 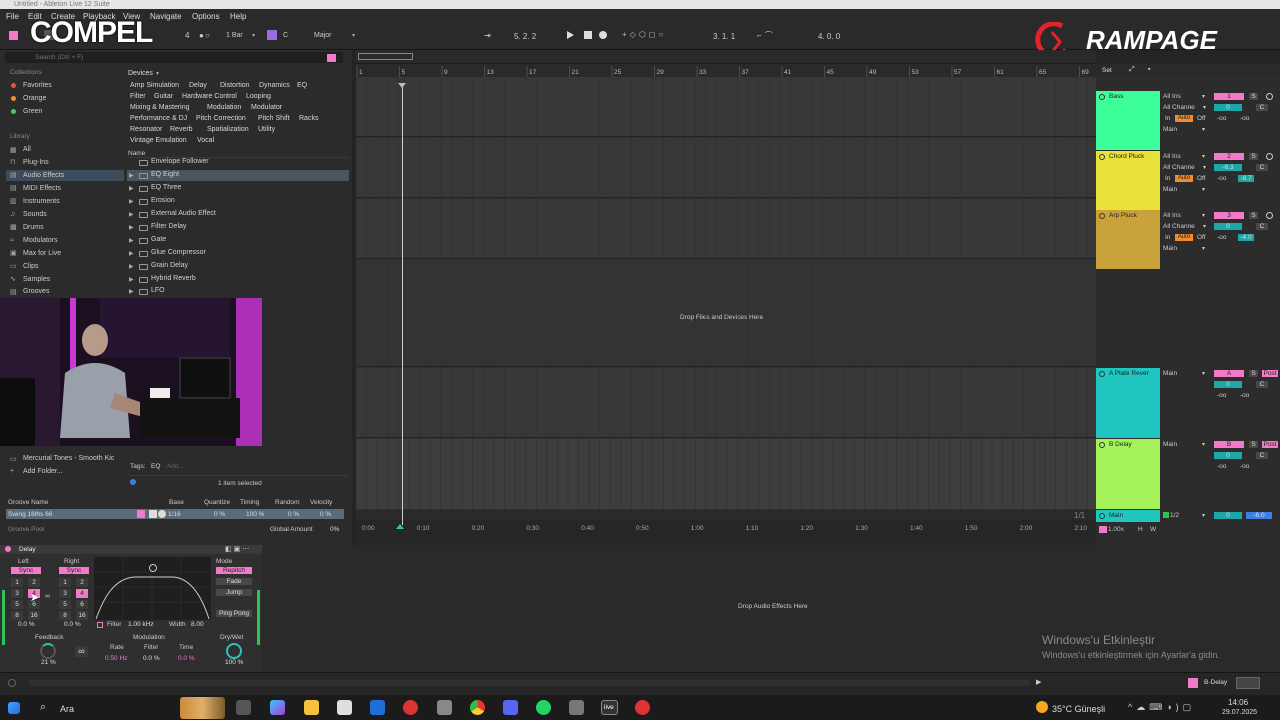 What do you see at coordinates (1102, 374) in the screenshot?
I see `track-activator-icon` at bounding box center [1102, 374].